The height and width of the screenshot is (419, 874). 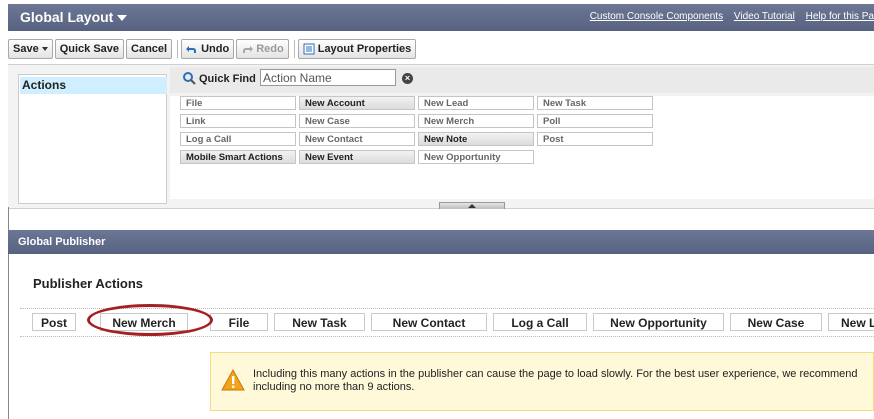 I want to click on publisher-action: Post, so click(x=54, y=322).